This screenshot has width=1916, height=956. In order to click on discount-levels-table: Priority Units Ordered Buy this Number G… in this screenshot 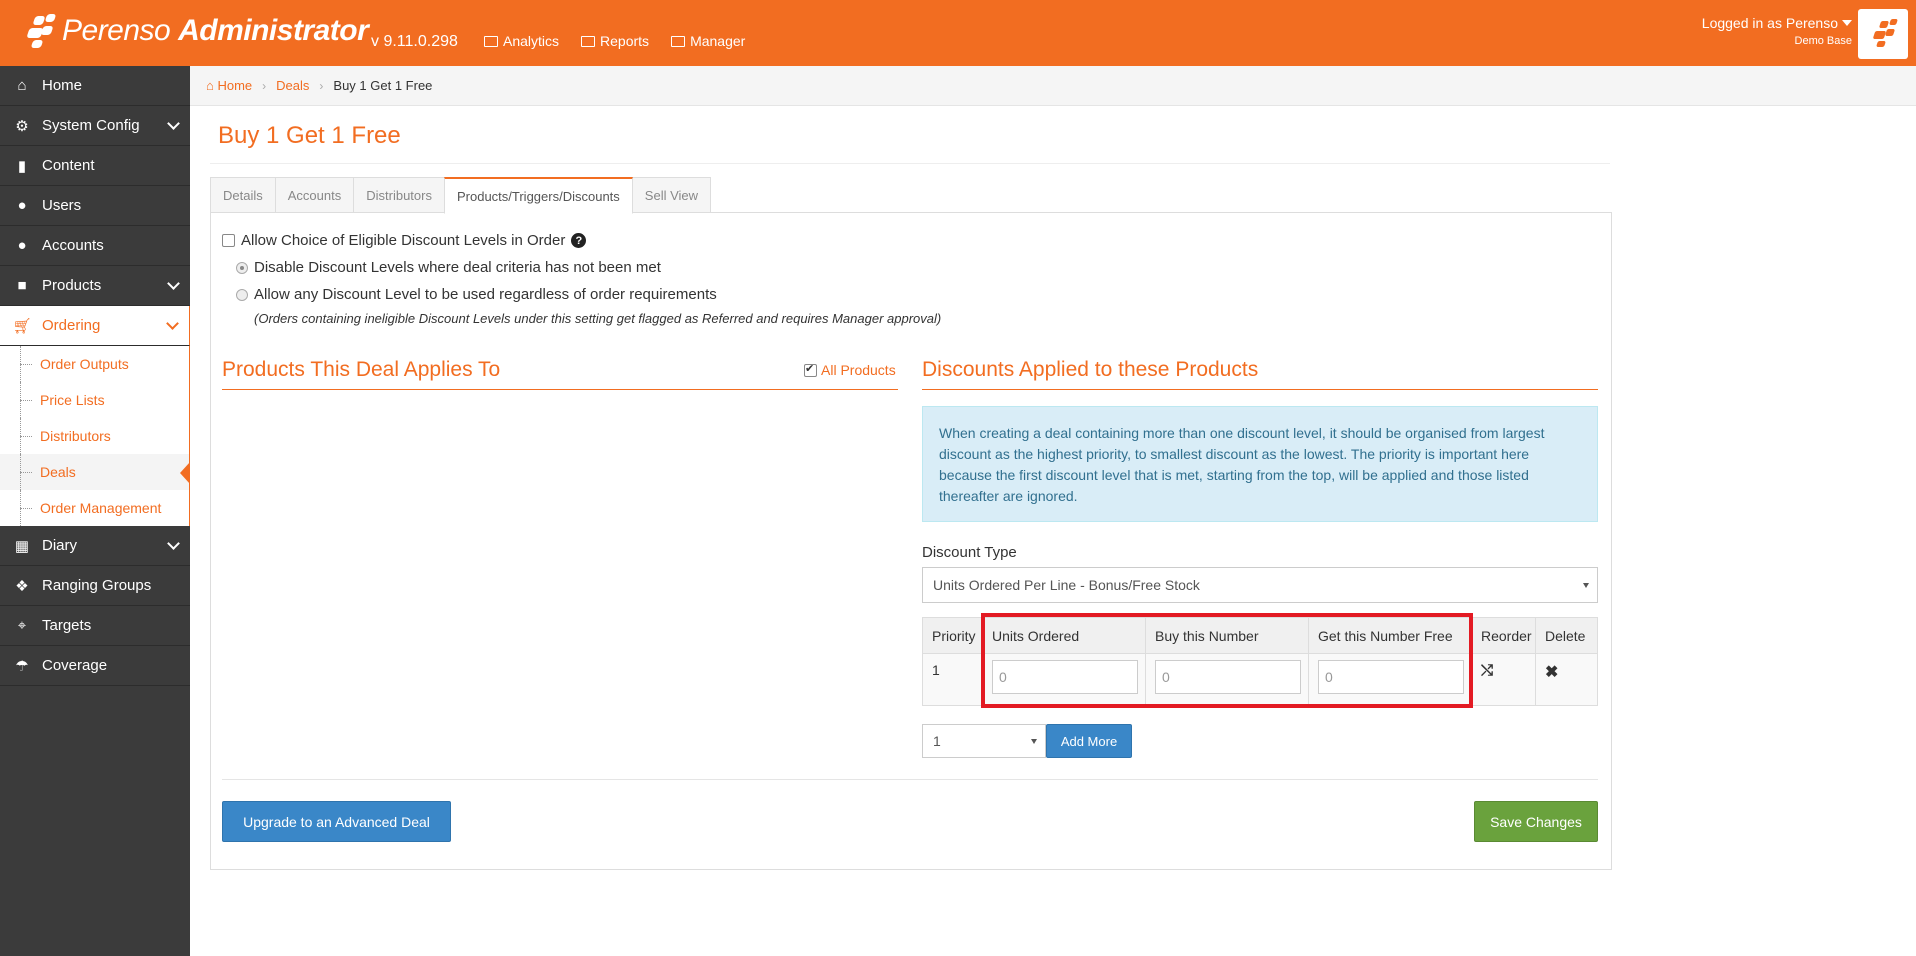, I will do `click(1260, 661)`.